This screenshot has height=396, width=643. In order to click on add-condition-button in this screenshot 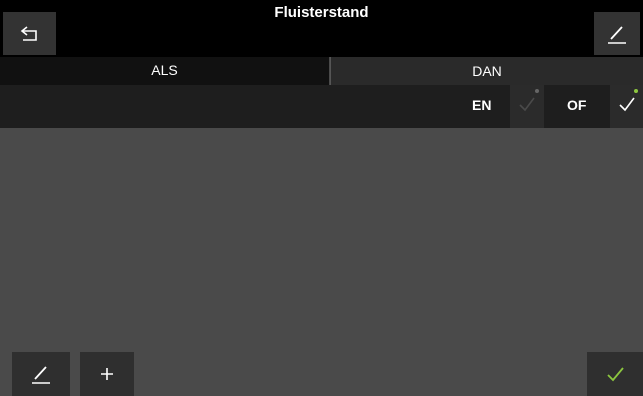, I will do `click(107, 374)`.